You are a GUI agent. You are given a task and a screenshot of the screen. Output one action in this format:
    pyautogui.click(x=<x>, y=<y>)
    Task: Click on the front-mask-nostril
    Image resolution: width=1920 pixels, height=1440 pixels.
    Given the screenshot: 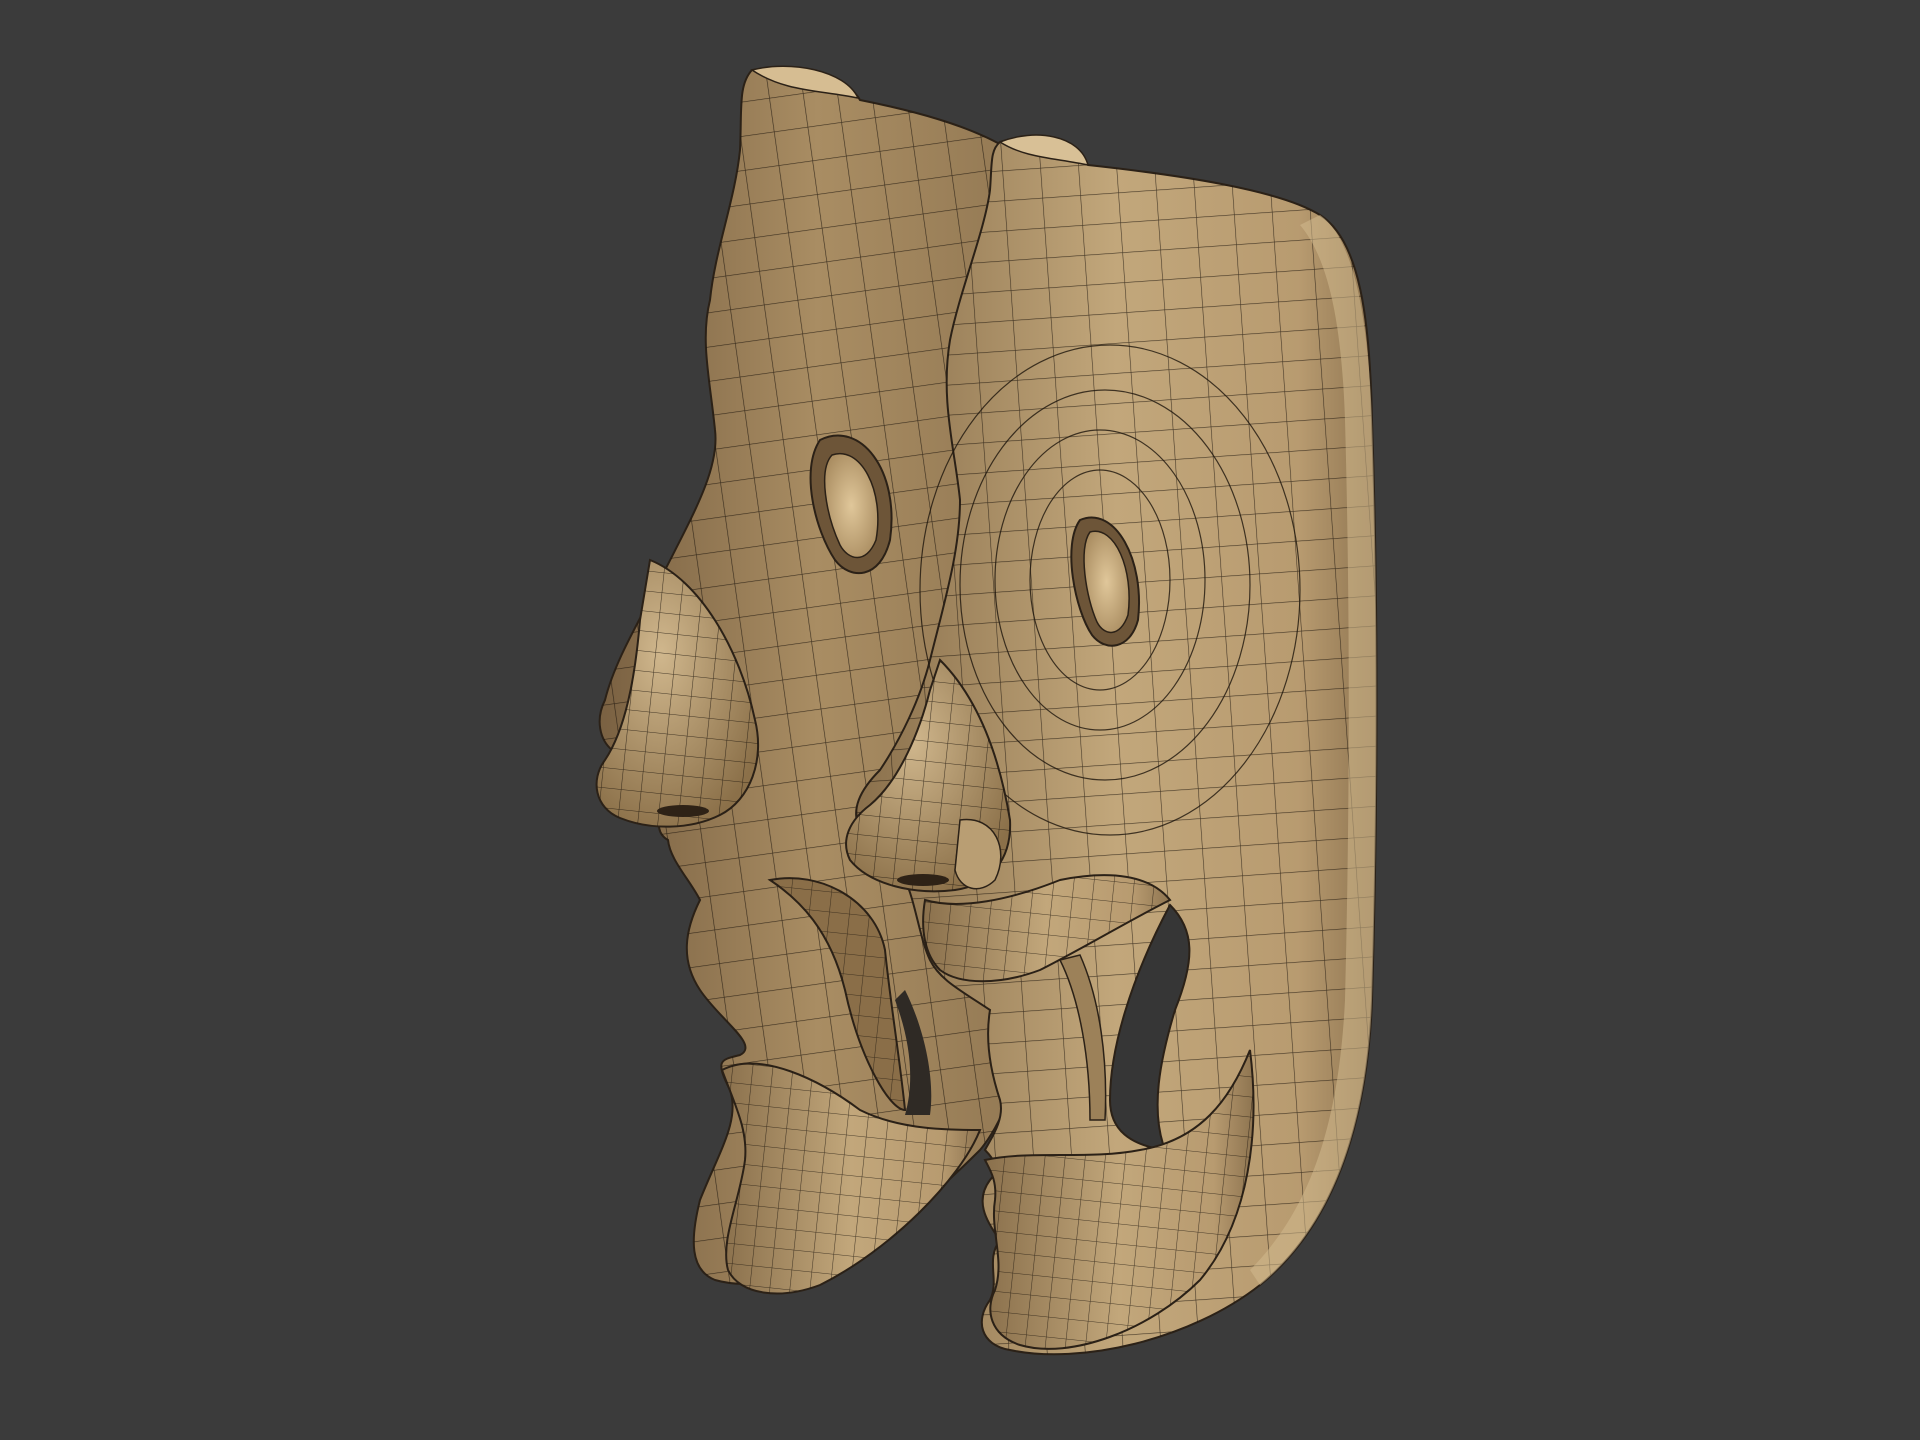 What is the action you would take?
    pyautogui.click(x=923, y=880)
    